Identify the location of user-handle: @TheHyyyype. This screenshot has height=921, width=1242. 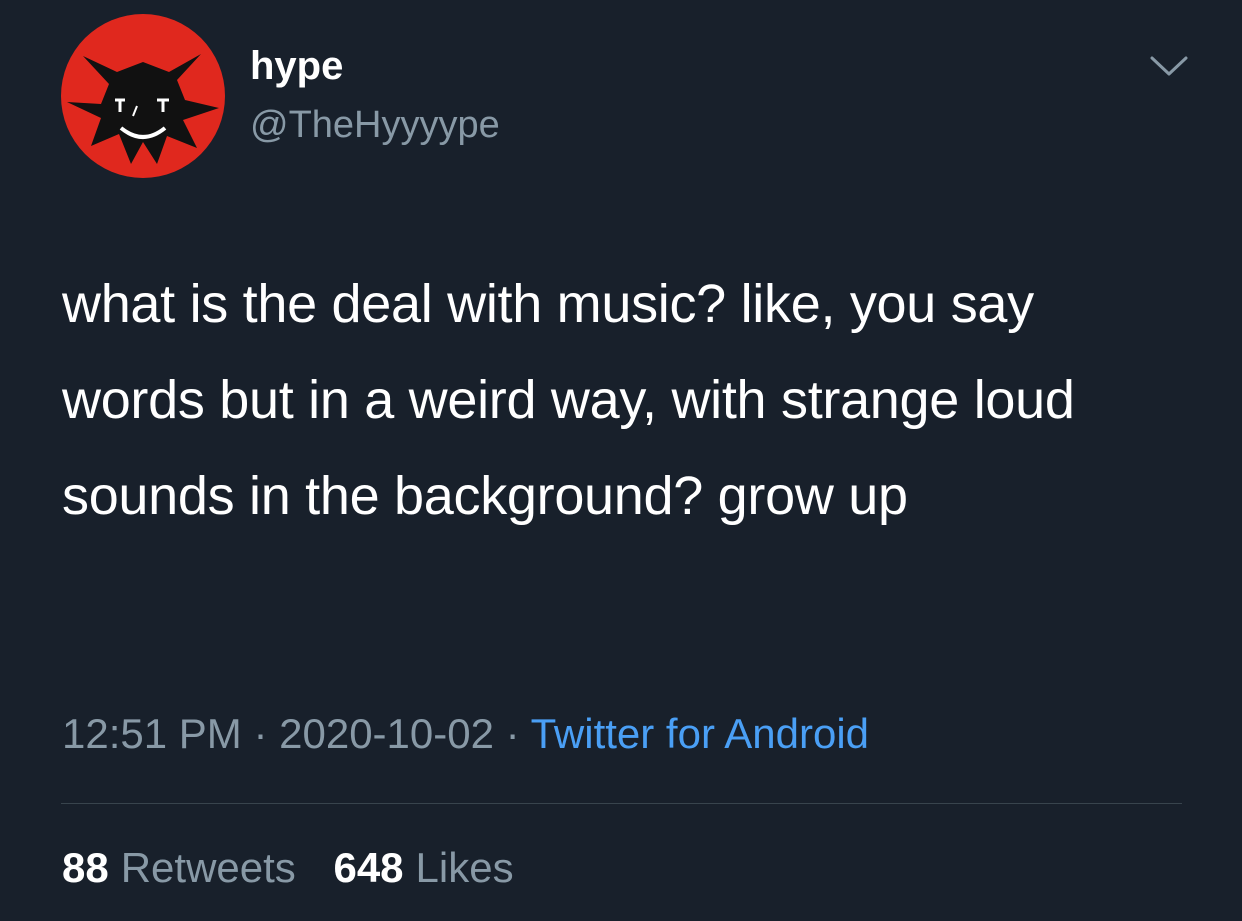
(375, 125).